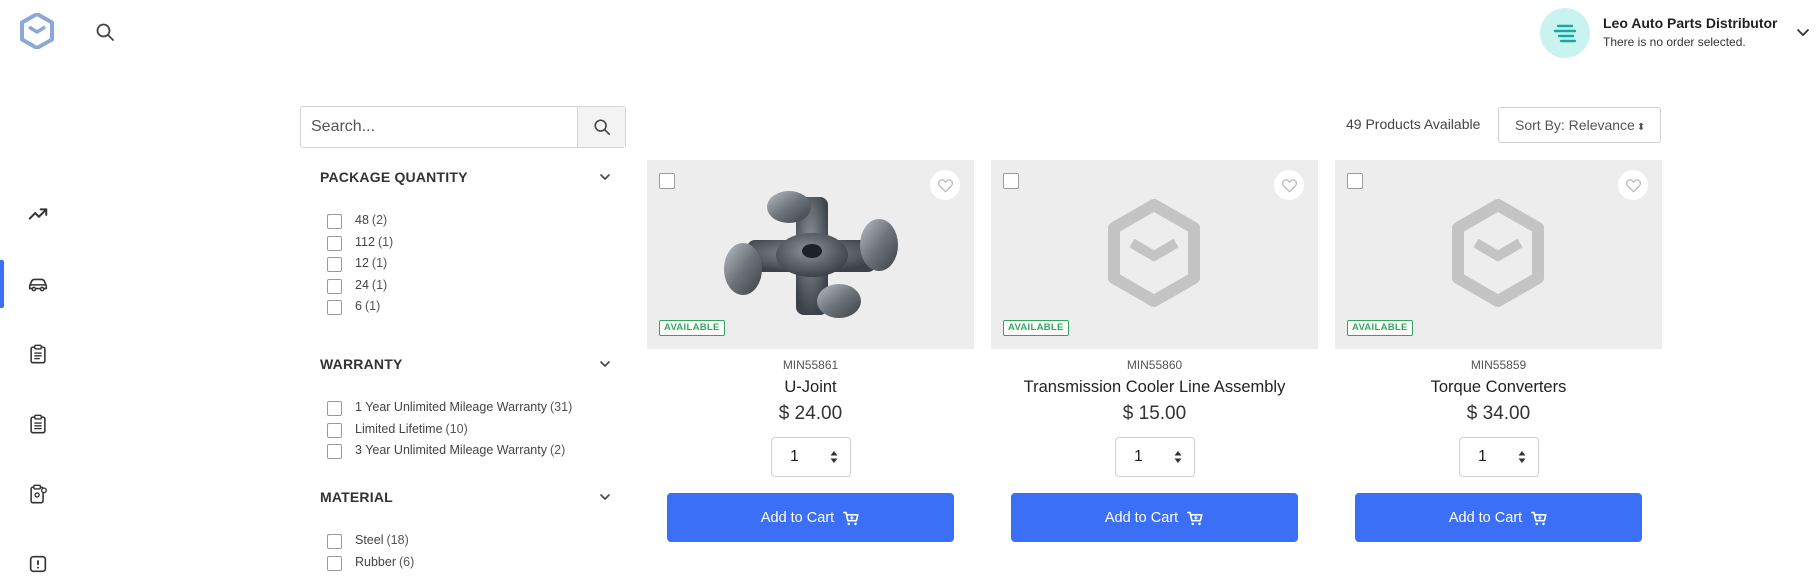 Image resolution: width=1820 pixels, height=578 pixels. What do you see at coordinates (463, 221) in the screenshot?
I see `filter-option: 48 (2)` at bounding box center [463, 221].